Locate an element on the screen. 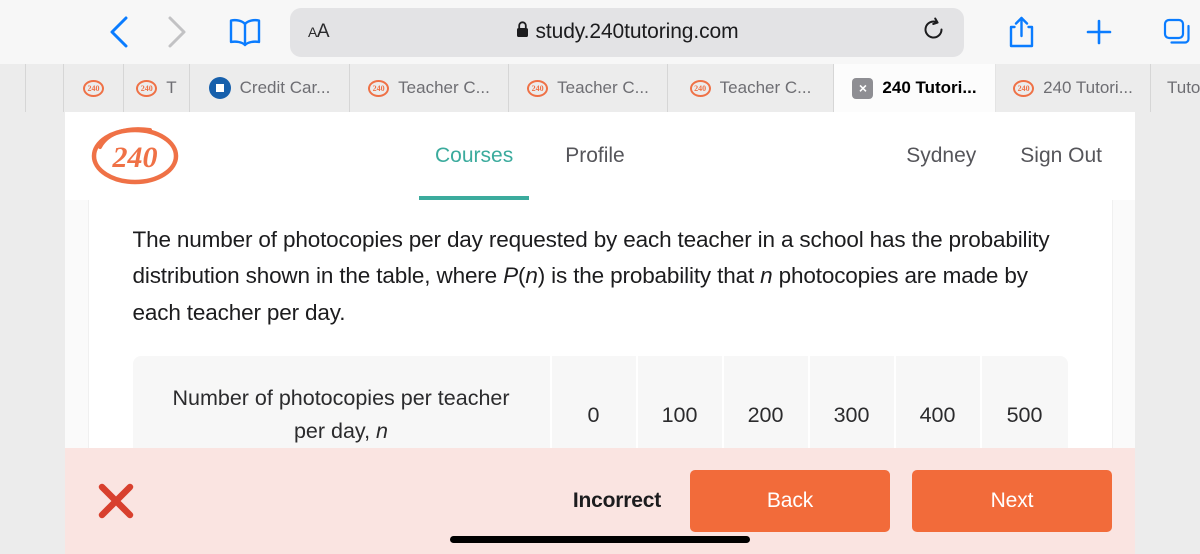  book-icon is located at coordinates (245, 32).